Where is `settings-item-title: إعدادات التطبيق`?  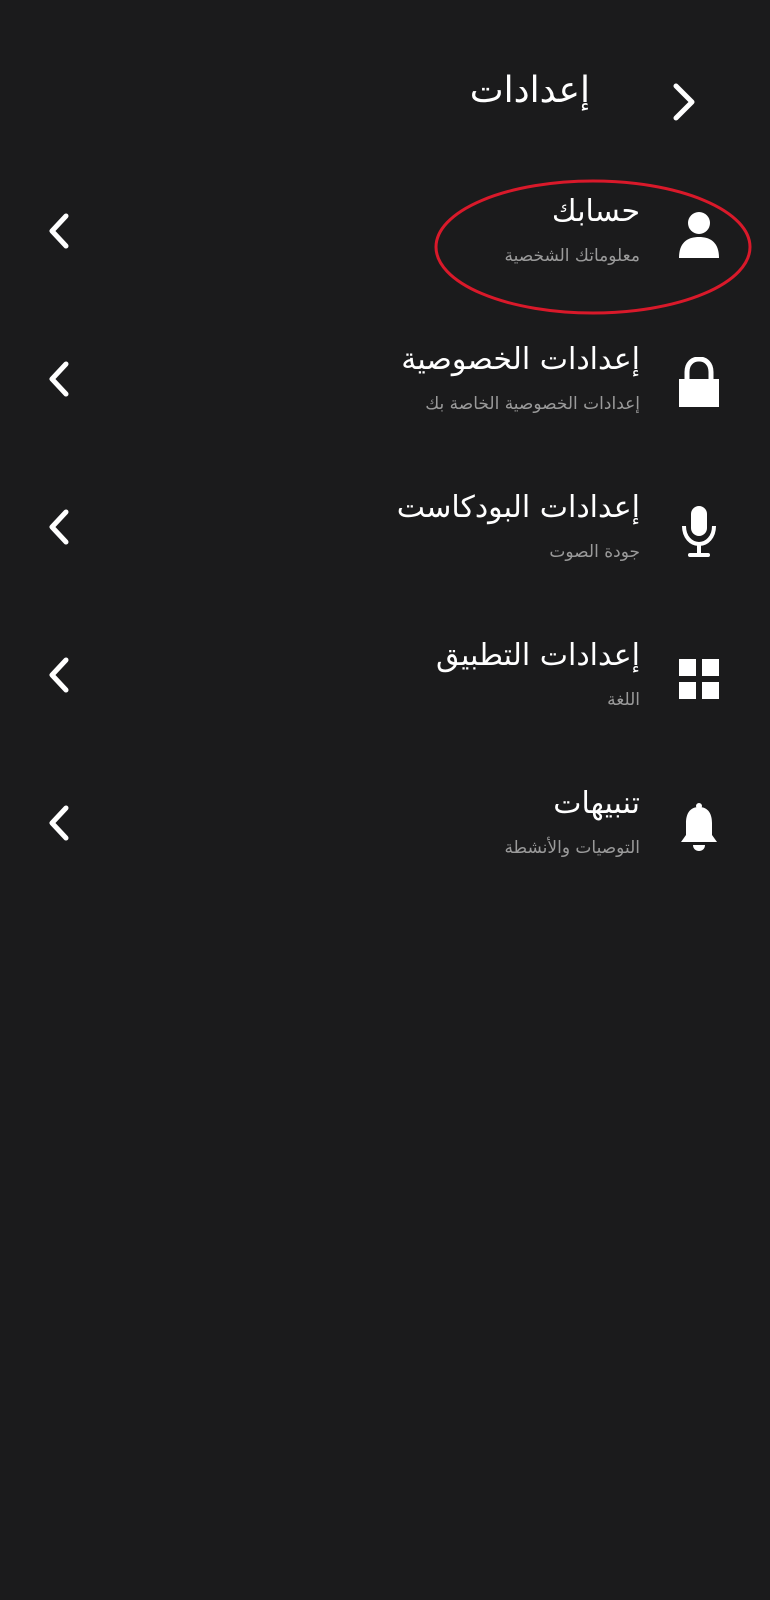
settings-item-title: إعدادات التطبيق is located at coordinates (537, 655).